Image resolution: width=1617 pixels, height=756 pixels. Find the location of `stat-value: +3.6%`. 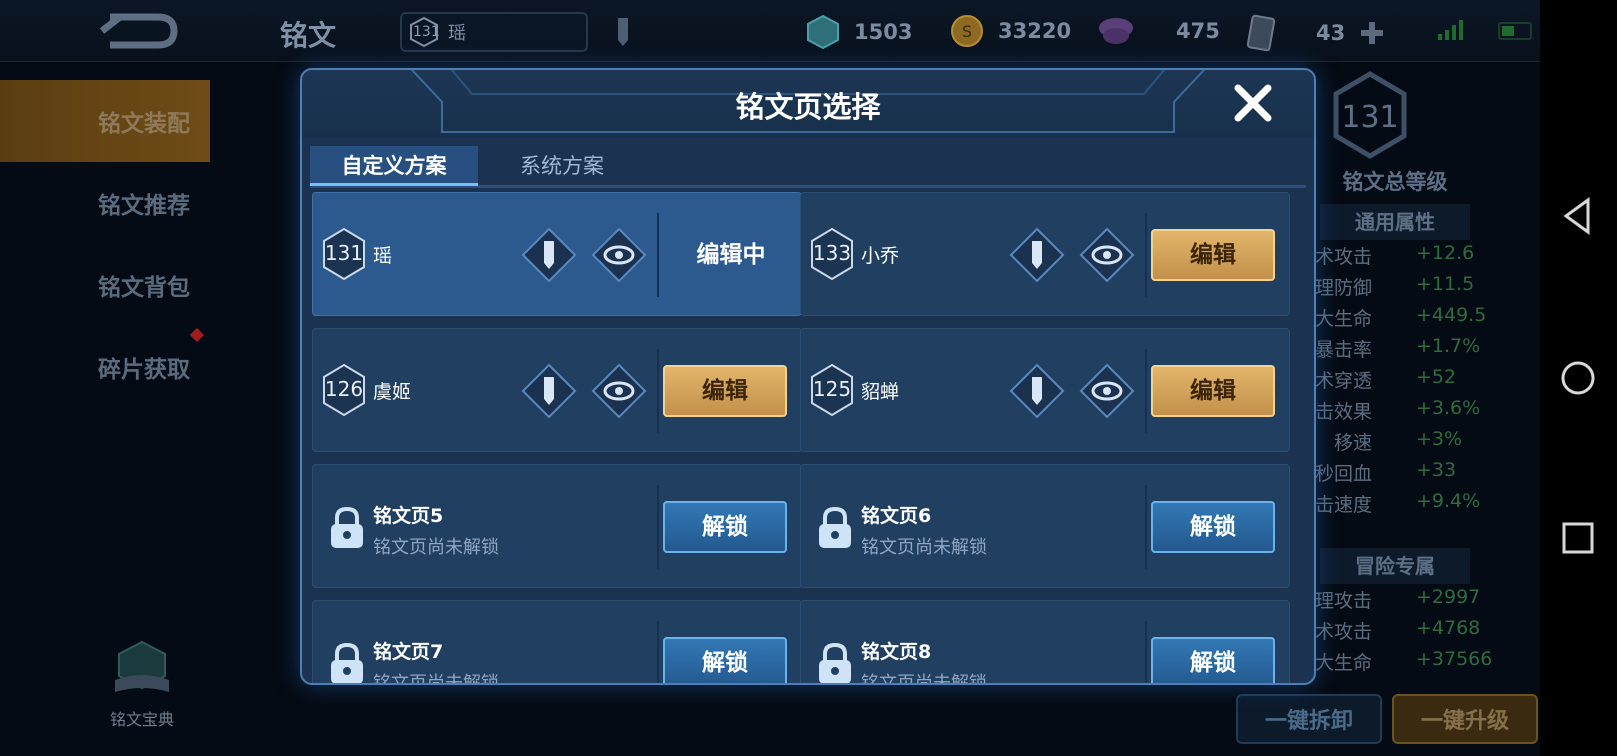

stat-value: +3.6% is located at coordinates (1448, 408).